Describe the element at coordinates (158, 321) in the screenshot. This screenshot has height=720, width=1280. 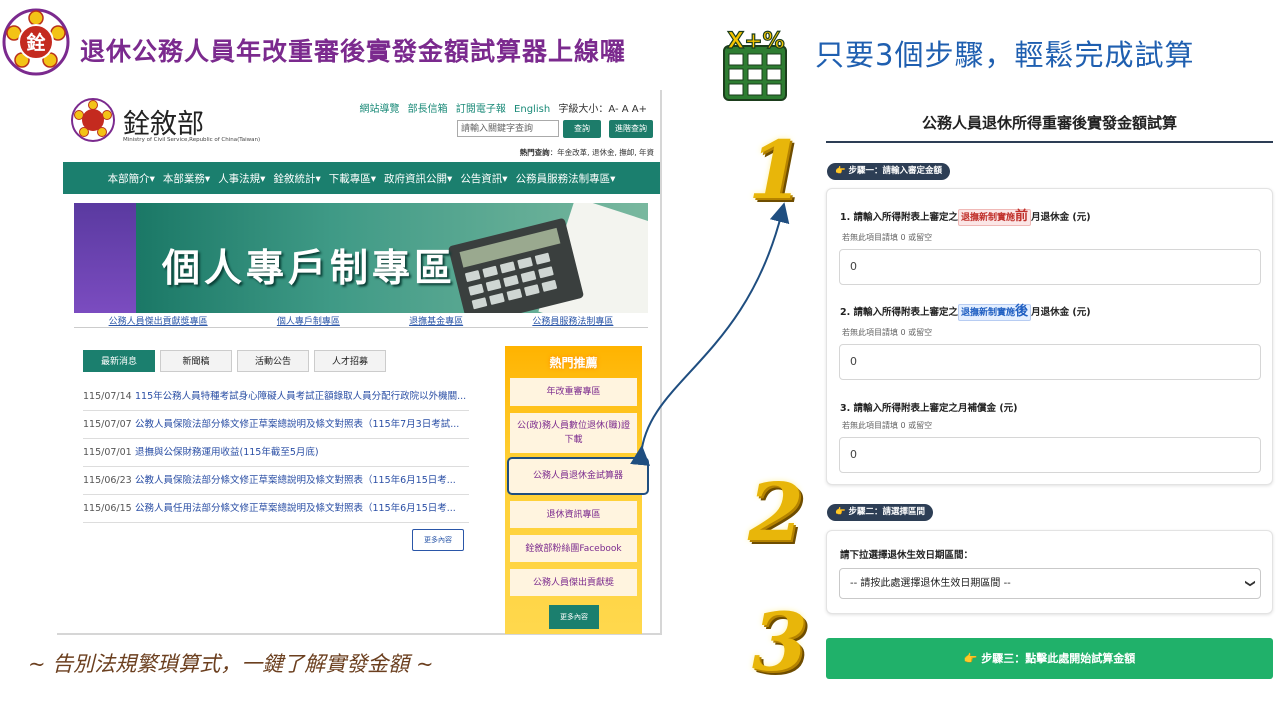
I see `hero-link-contribution-award: 公務人員傑出貢獻獎專區` at that location.